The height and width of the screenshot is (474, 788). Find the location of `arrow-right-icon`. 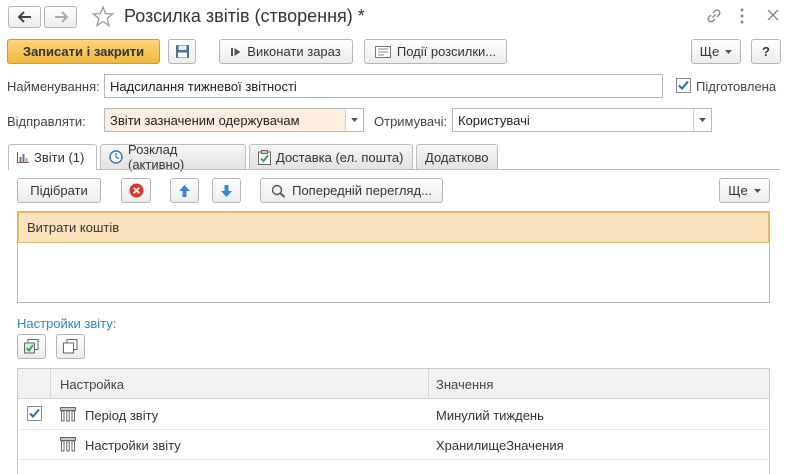

arrow-right-icon is located at coordinates (61, 17).